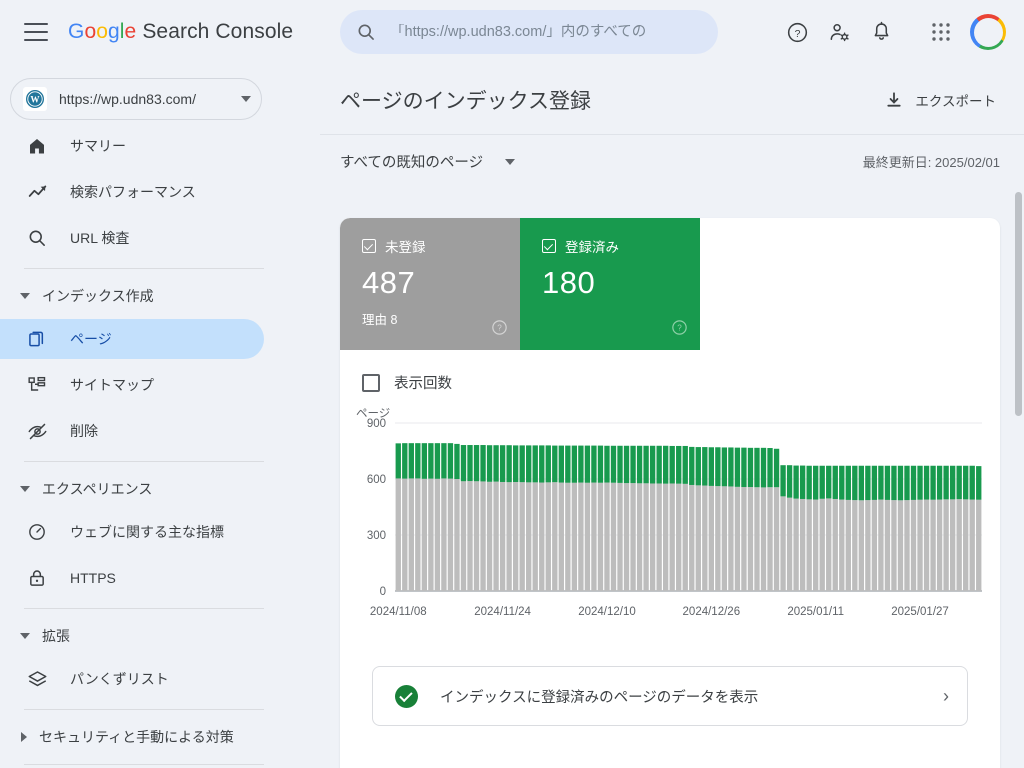  Describe the element at coordinates (97, 489) in the screenshot. I see `sidebar-group-label: エクスペリエンス` at that location.